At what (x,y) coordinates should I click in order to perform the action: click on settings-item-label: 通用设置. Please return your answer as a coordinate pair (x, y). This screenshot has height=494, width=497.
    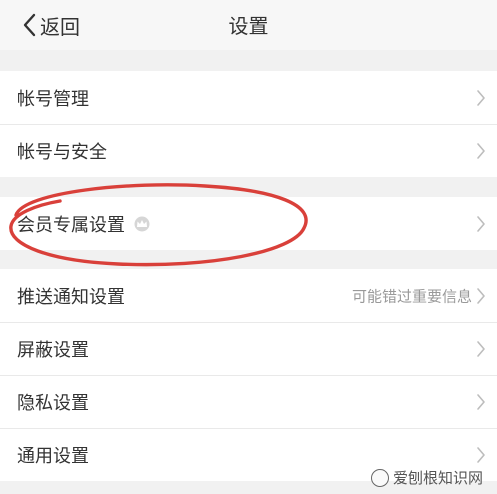
    Looking at the image, I should click on (53, 456).